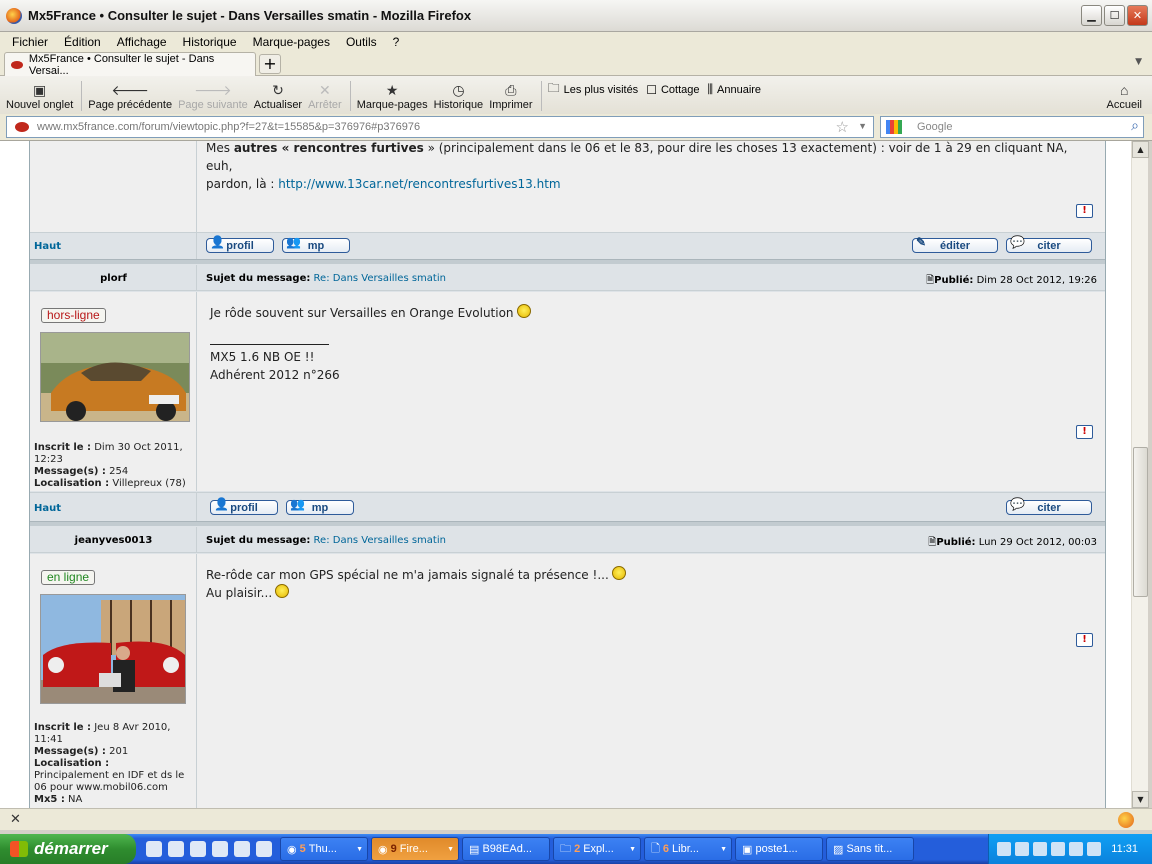  What do you see at coordinates (567, 848) in the screenshot?
I see `folder-icon: 🗀` at bounding box center [567, 848].